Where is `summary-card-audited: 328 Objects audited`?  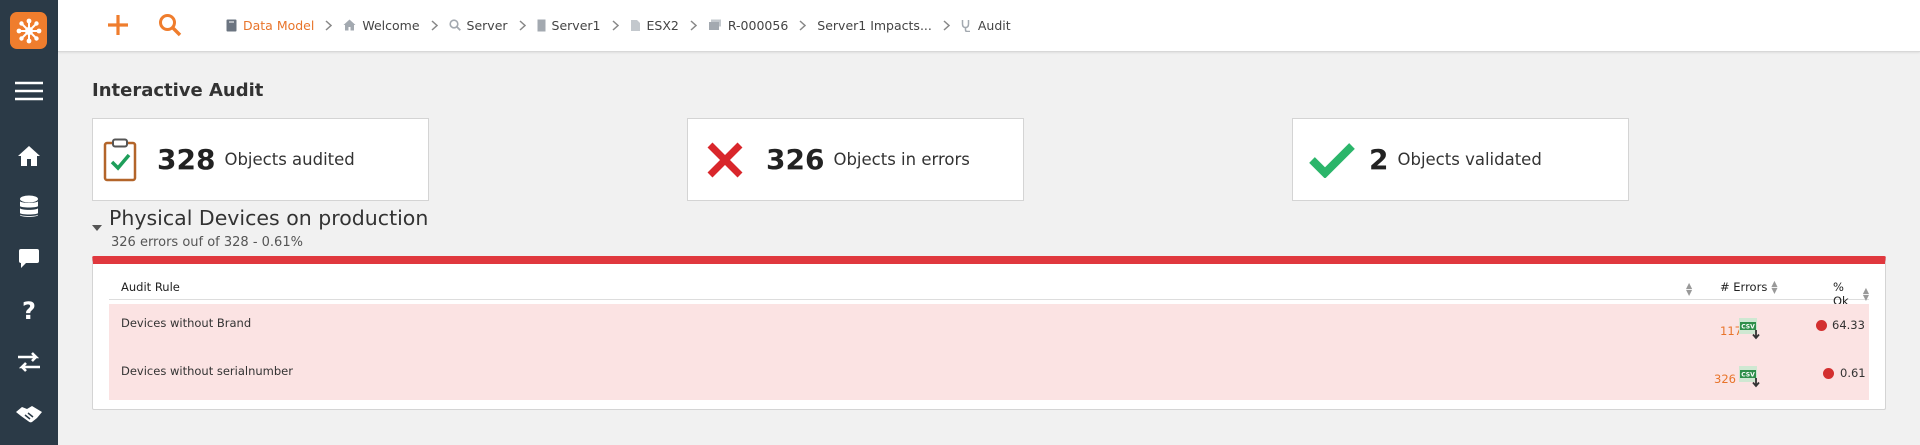
summary-card-audited: 328 Objects audited is located at coordinates (260, 159).